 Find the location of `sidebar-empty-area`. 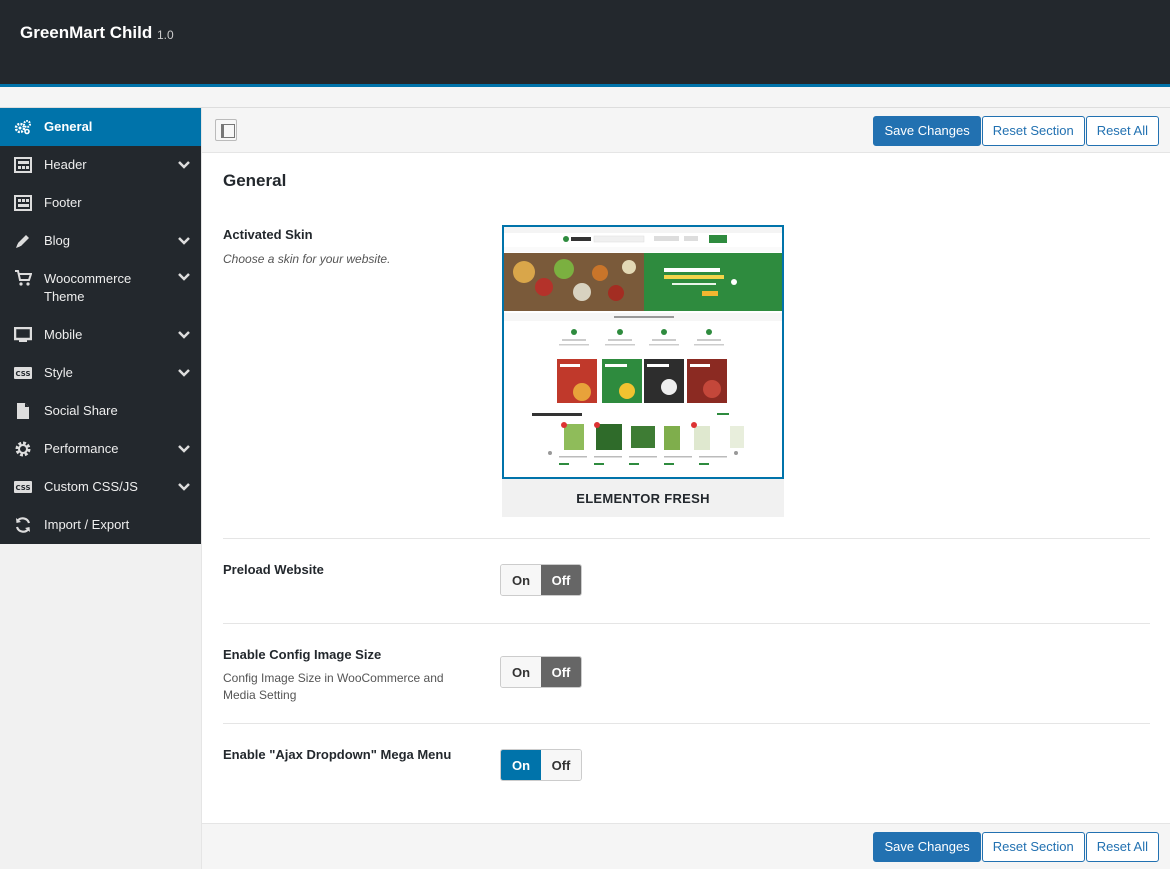

sidebar-empty-area is located at coordinates (100, 706).